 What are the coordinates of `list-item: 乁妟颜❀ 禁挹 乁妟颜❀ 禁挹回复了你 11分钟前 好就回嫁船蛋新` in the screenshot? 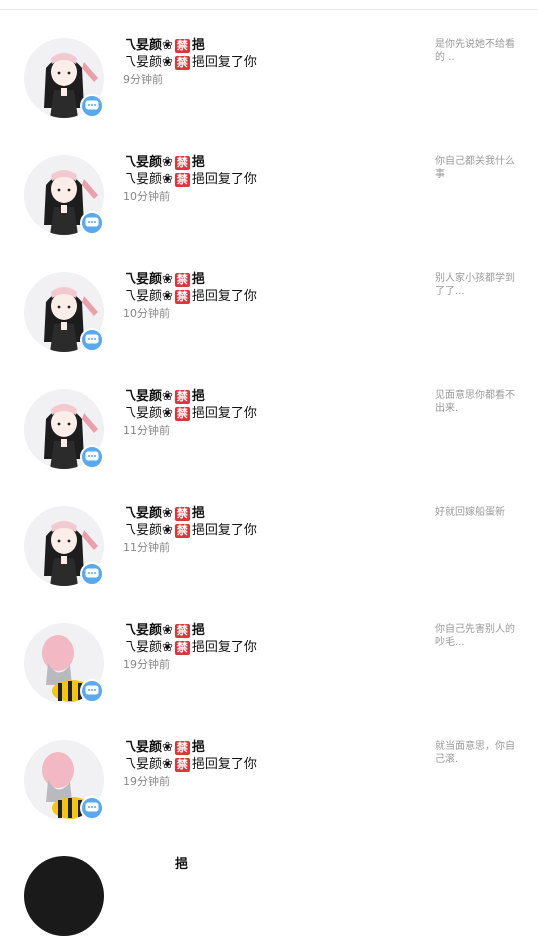 It's located at (269, 536).